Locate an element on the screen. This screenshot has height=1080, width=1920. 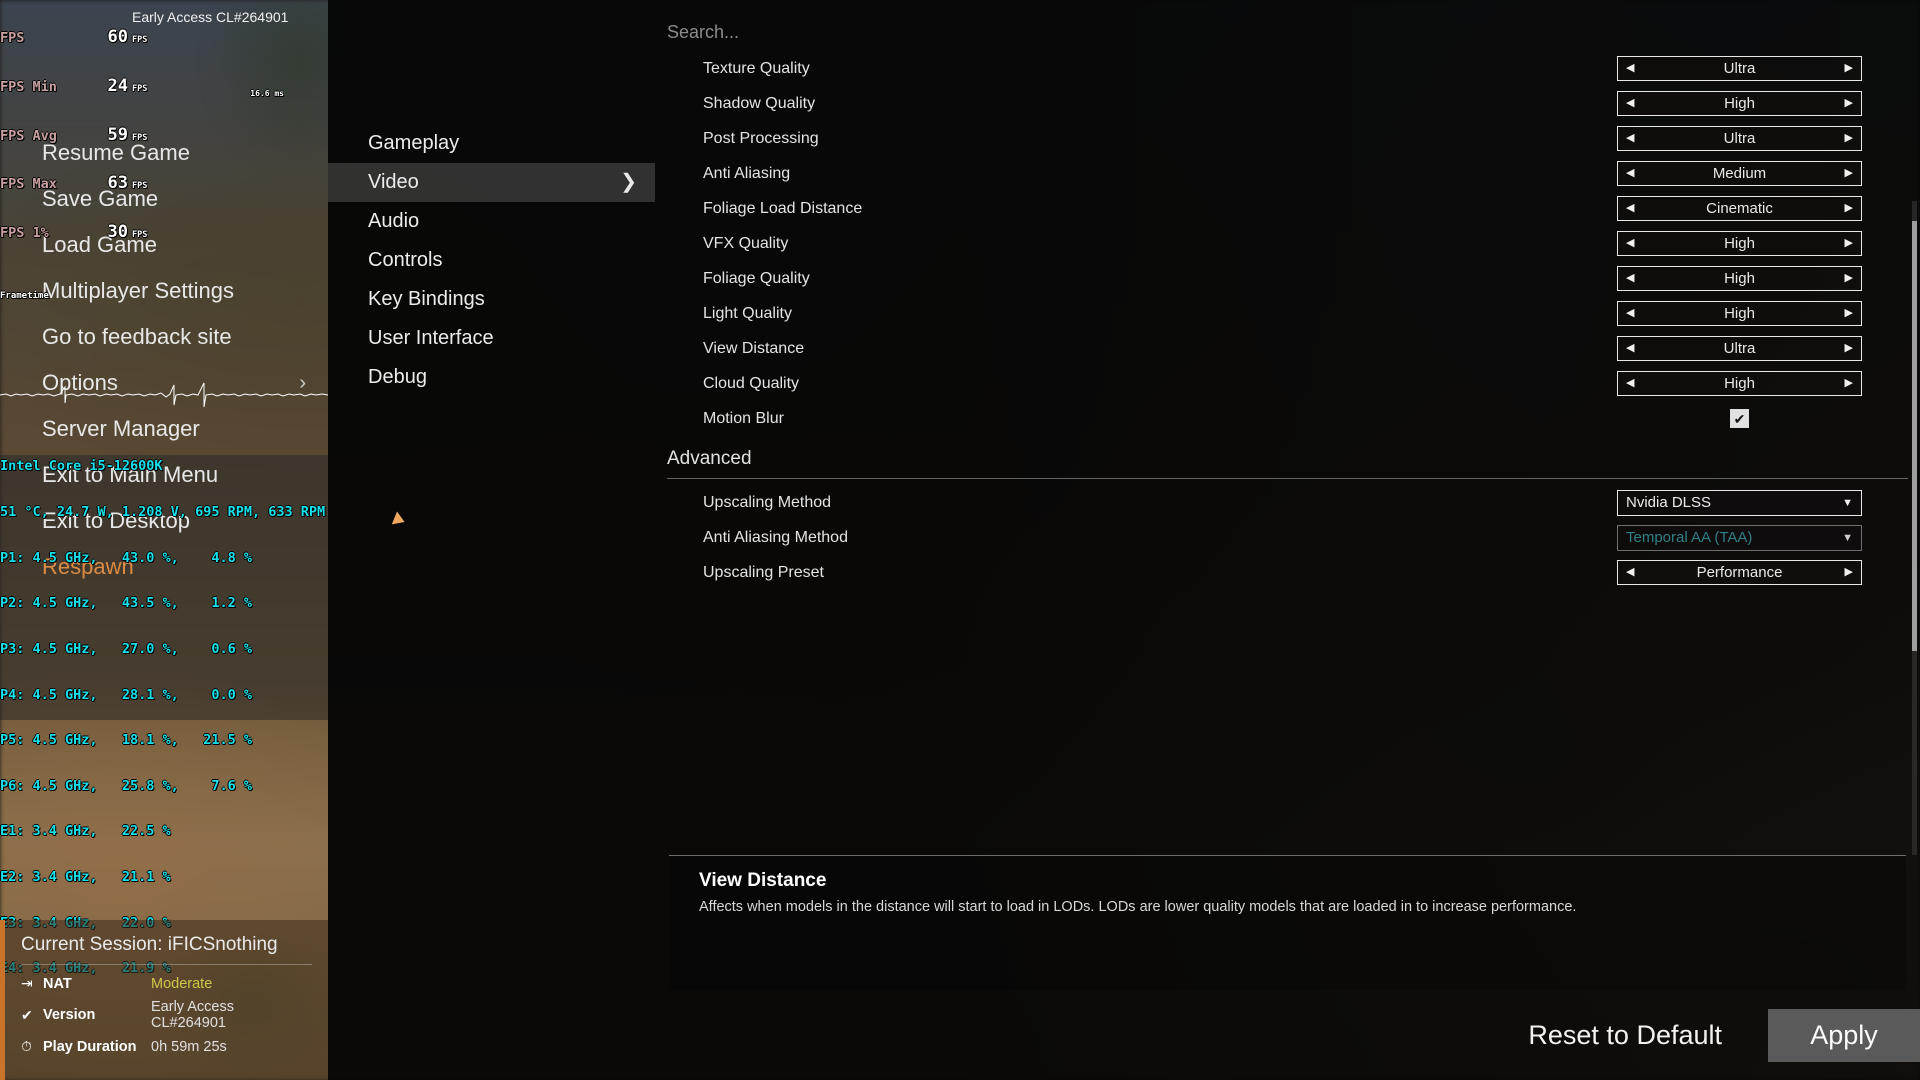
setting-spinner-foliage-load-distance: ◀ Cinematic ▶ is located at coordinates (1739, 208).